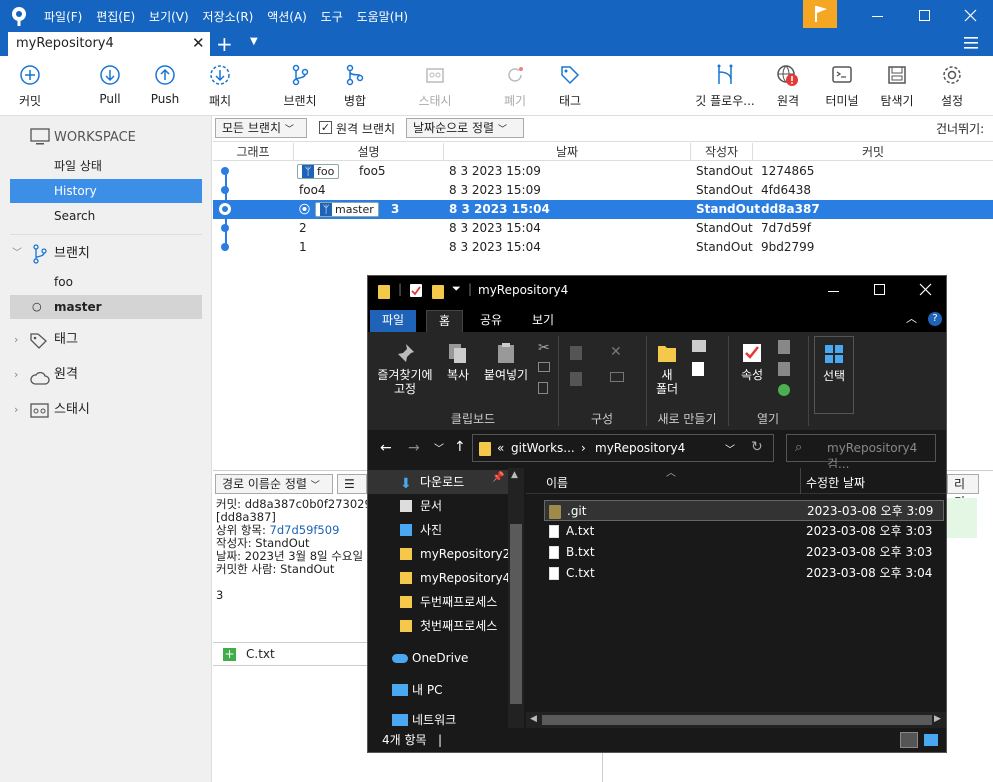 The height and width of the screenshot is (782, 993). I want to click on tag-button: 태그, so click(570, 86).